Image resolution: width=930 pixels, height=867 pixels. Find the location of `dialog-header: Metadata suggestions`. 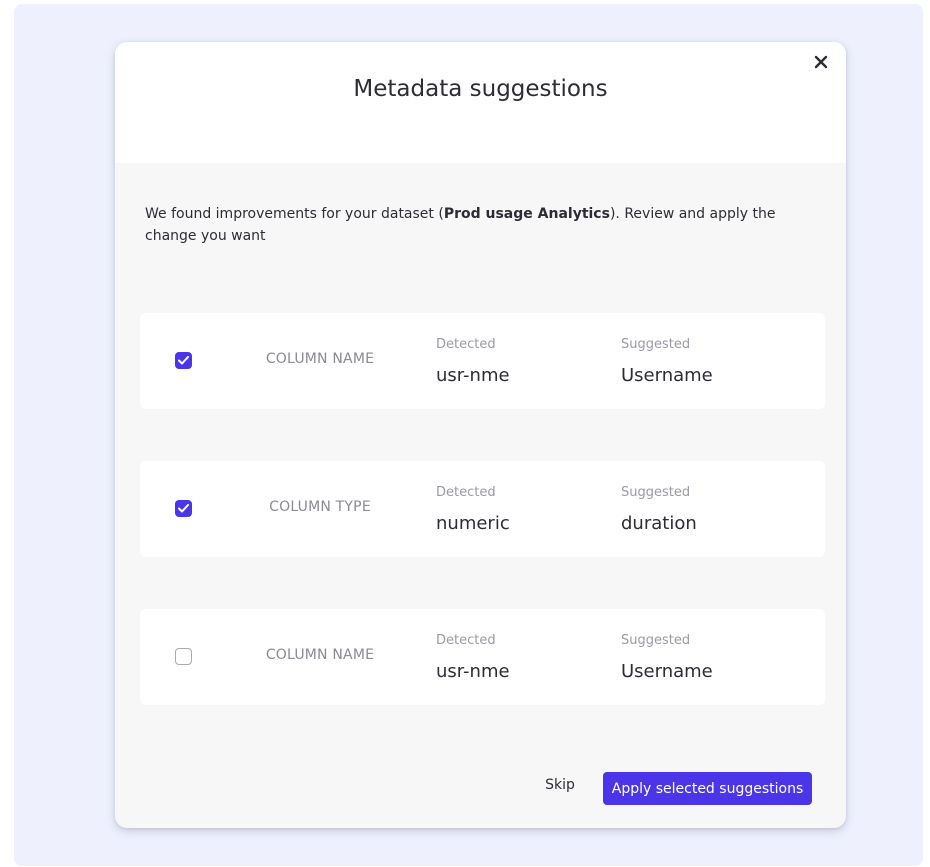

dialog-header: Metadata suggestions is located at coordinates (480, 102).